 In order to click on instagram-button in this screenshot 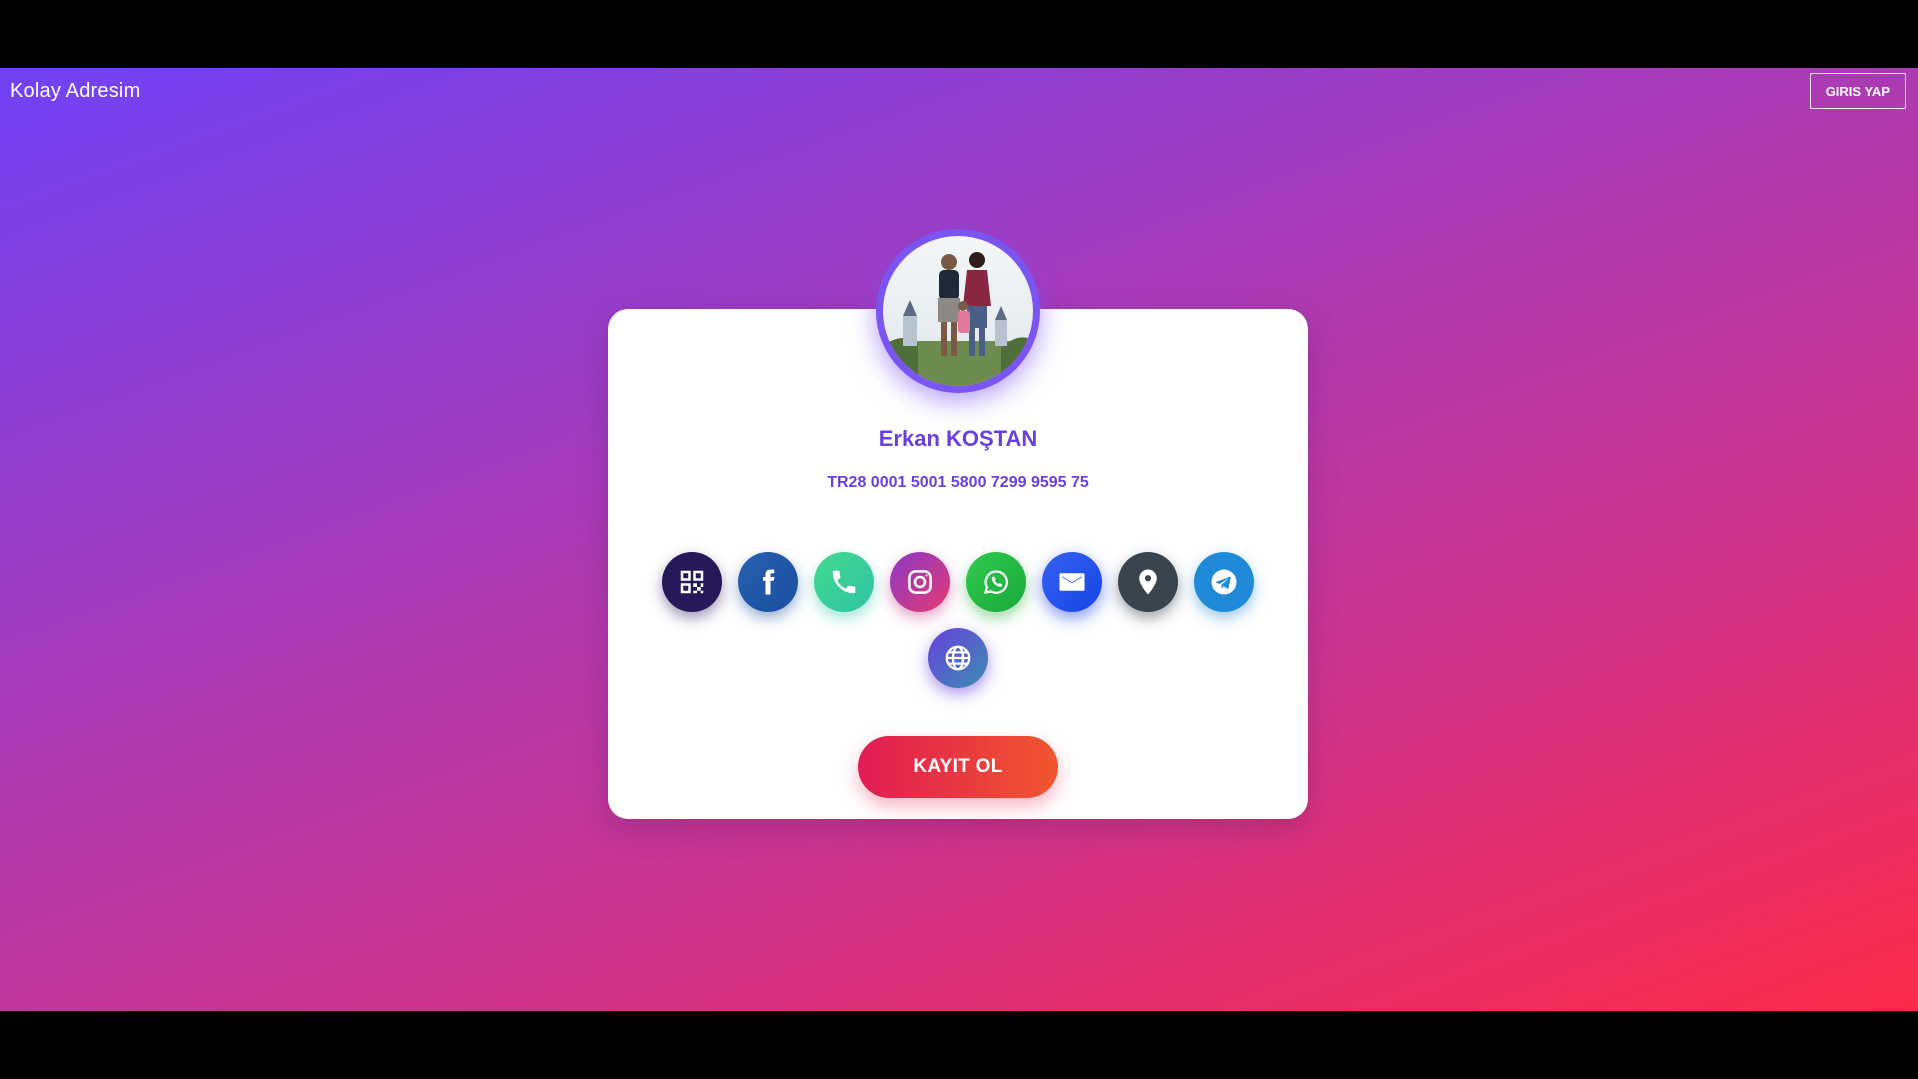, I will do `click(920, 582)`.